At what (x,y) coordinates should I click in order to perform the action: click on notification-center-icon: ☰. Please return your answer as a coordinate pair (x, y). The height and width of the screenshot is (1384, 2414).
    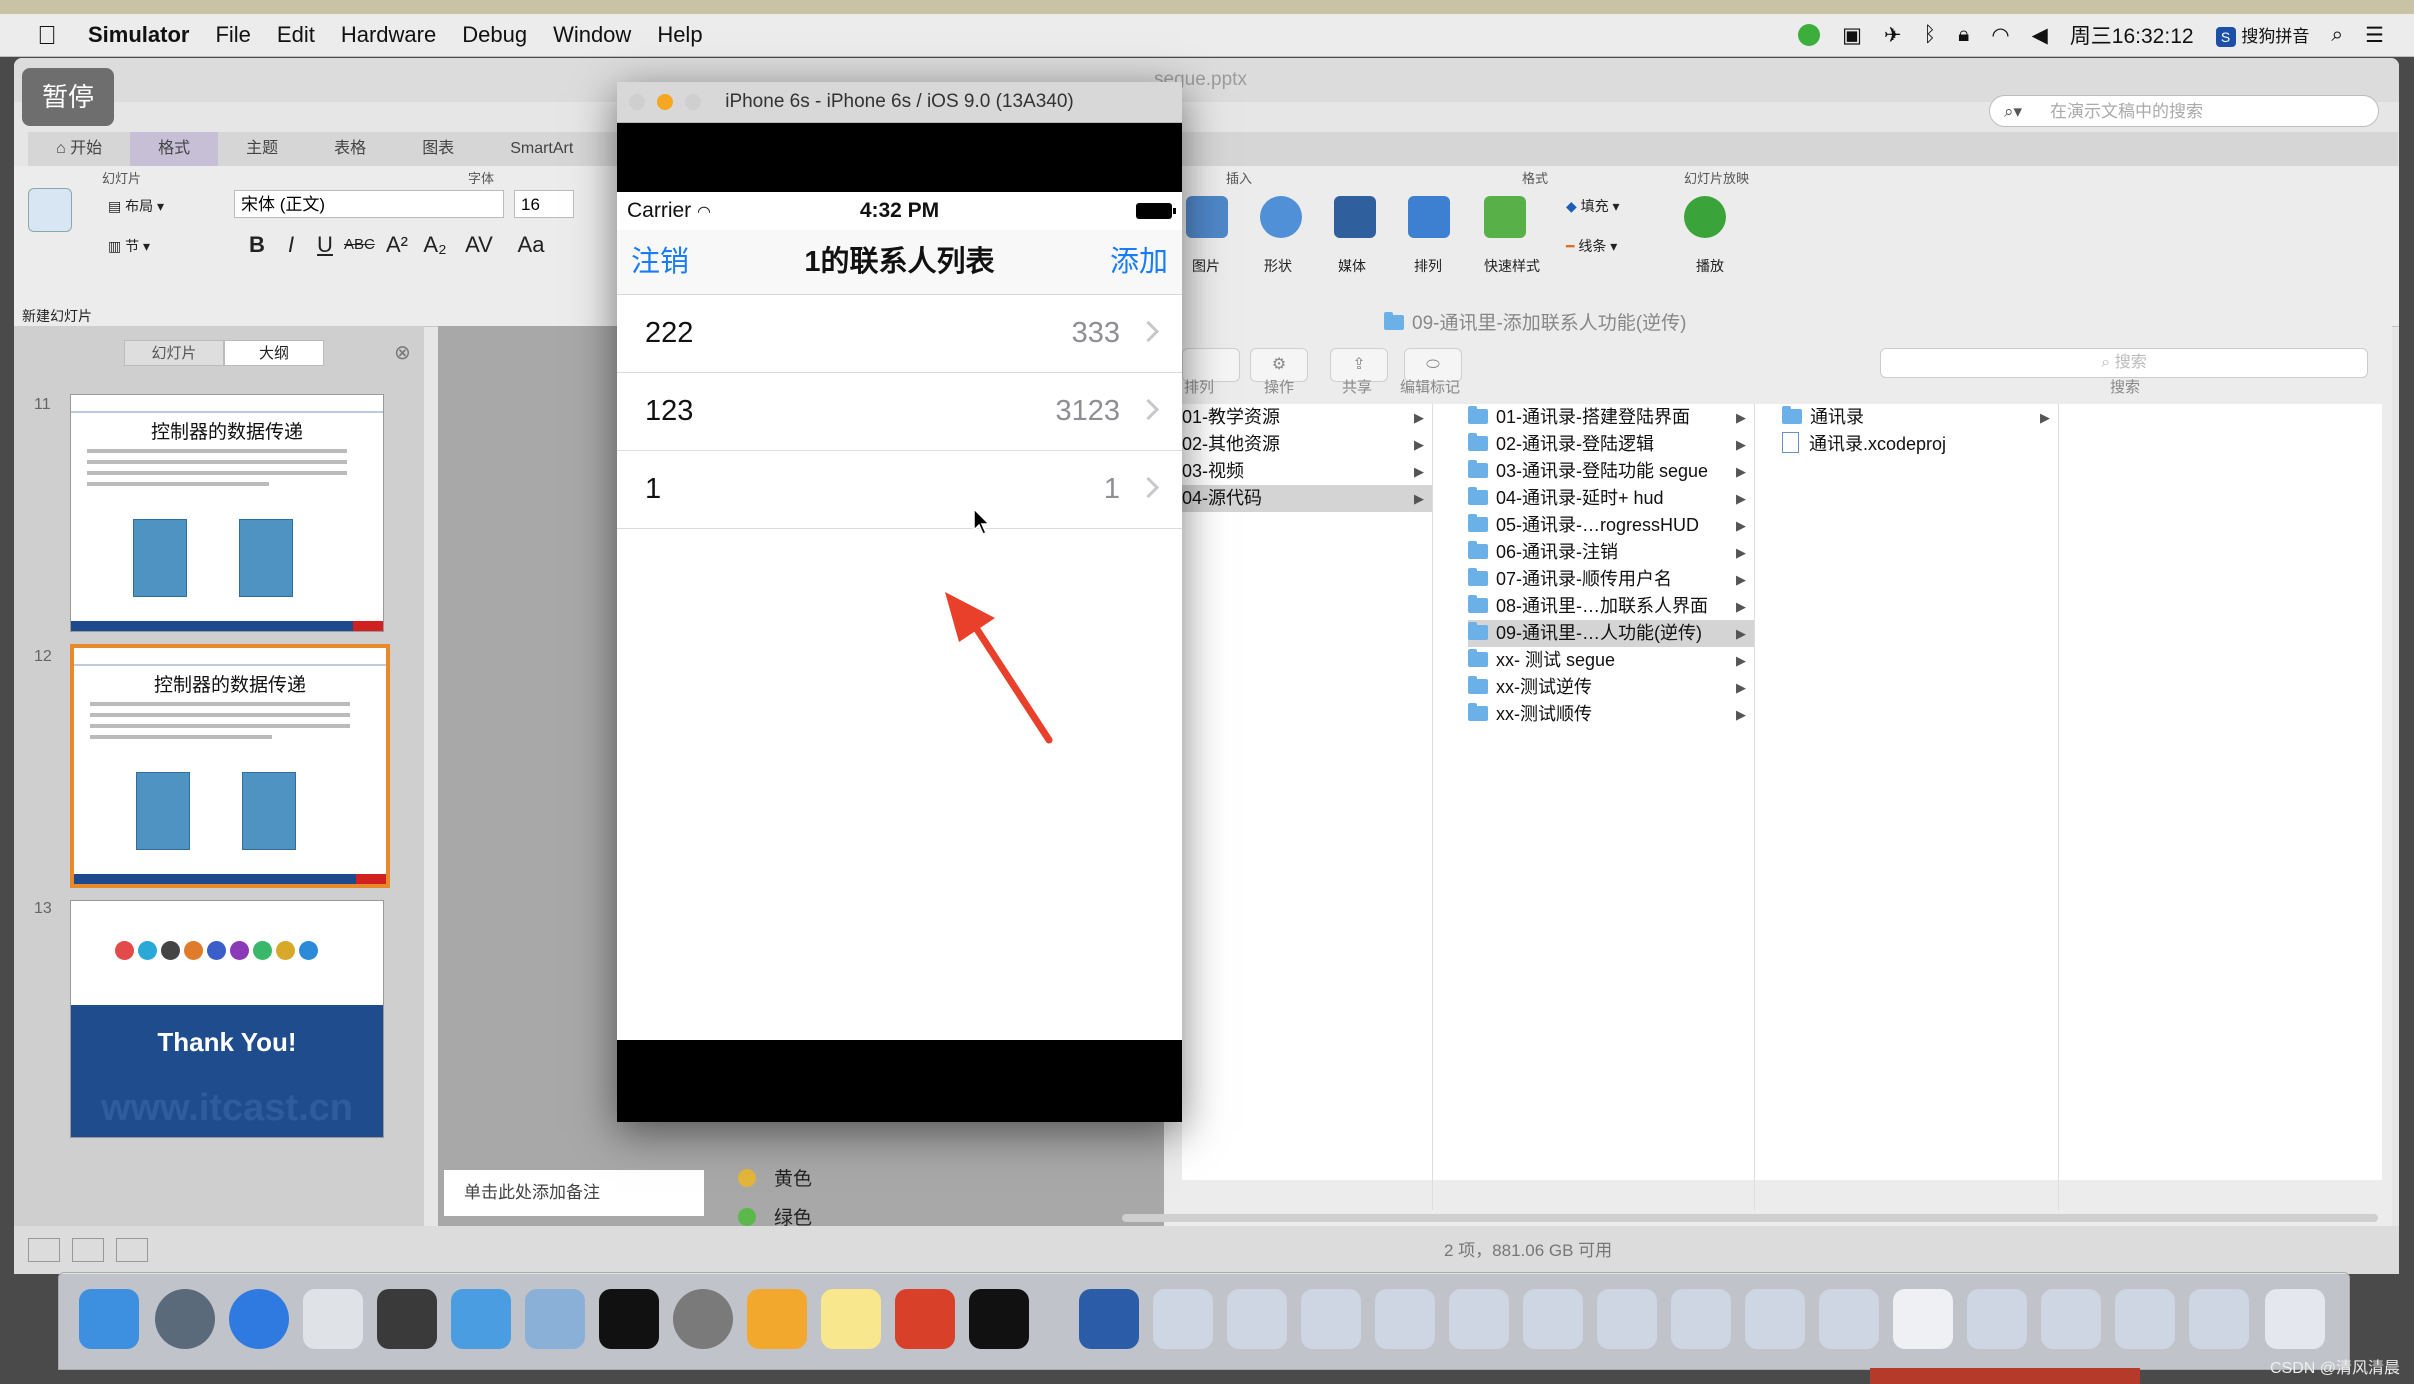
    Looking at the image, I should click on (2374, 35).